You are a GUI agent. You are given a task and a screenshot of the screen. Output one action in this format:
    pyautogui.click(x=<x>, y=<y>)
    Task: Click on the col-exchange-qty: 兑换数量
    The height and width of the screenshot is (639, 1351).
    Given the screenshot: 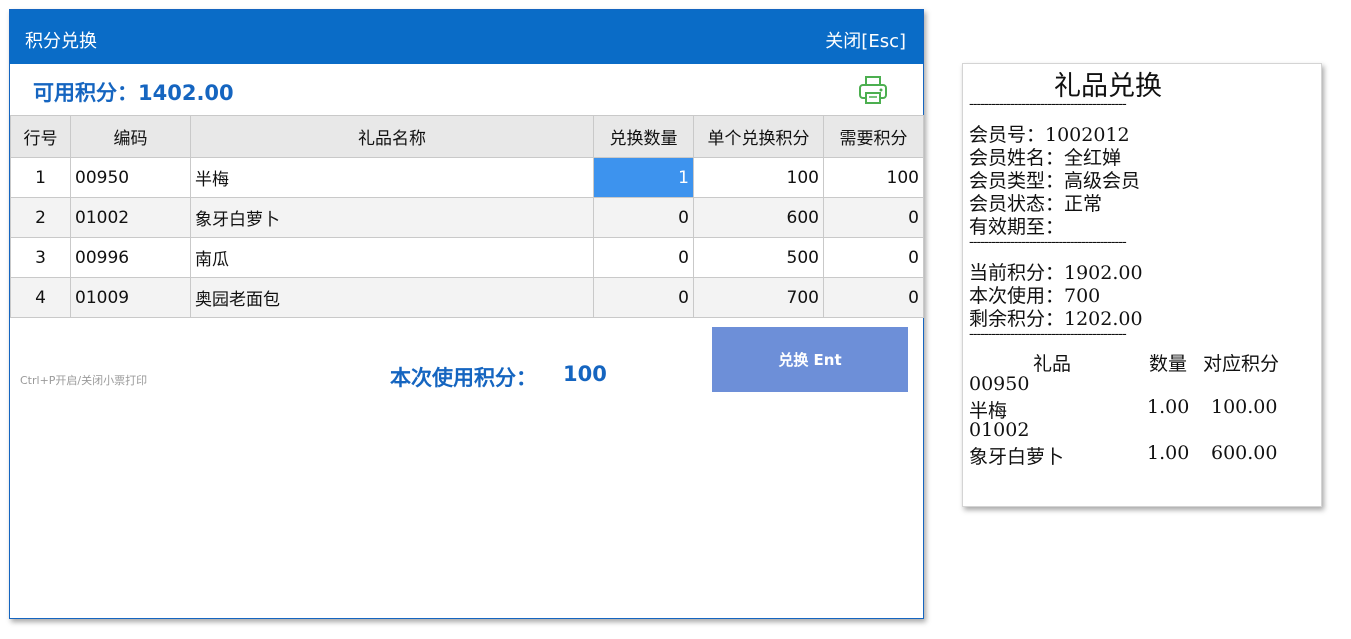 What is the action you would take?
    pyautogui.click(x=643, y=136)
    